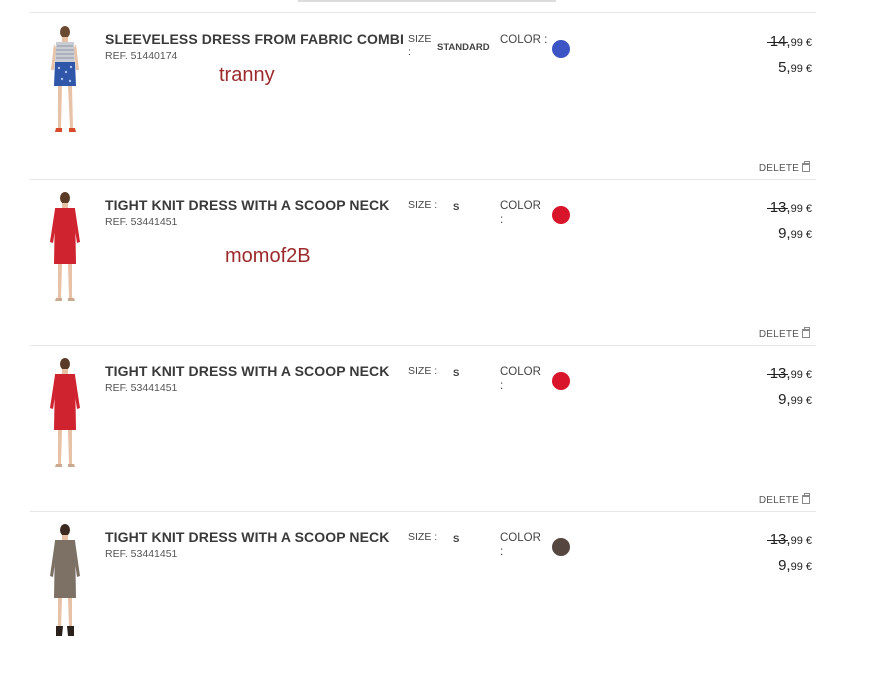 Image resolution: width=882 pixels, height=678 pixels. I want to click on header-divider-tab, so click(427, 1).